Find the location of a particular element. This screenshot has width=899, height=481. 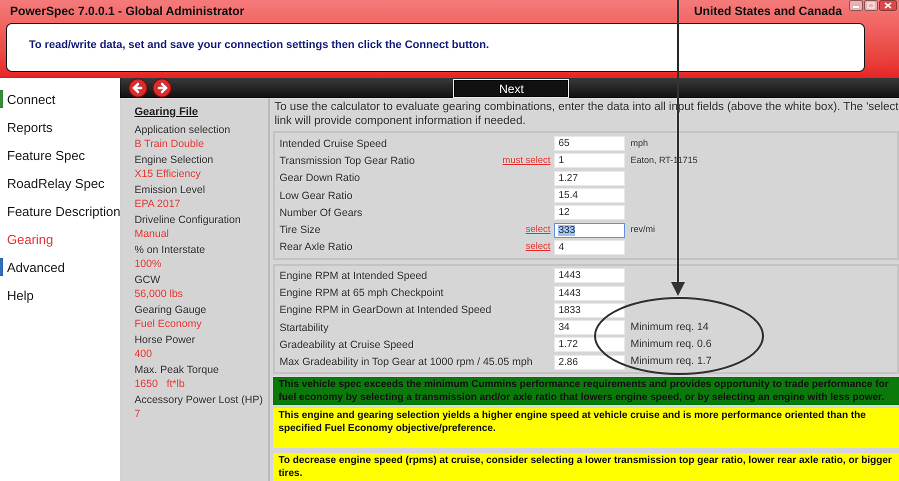

status-message: This engine and gearing selection yields a higher engine speed at vehicle cruise and is more performance oriented than the specified Fuel Economy objective/preference. is located at coordinates (586, 428).